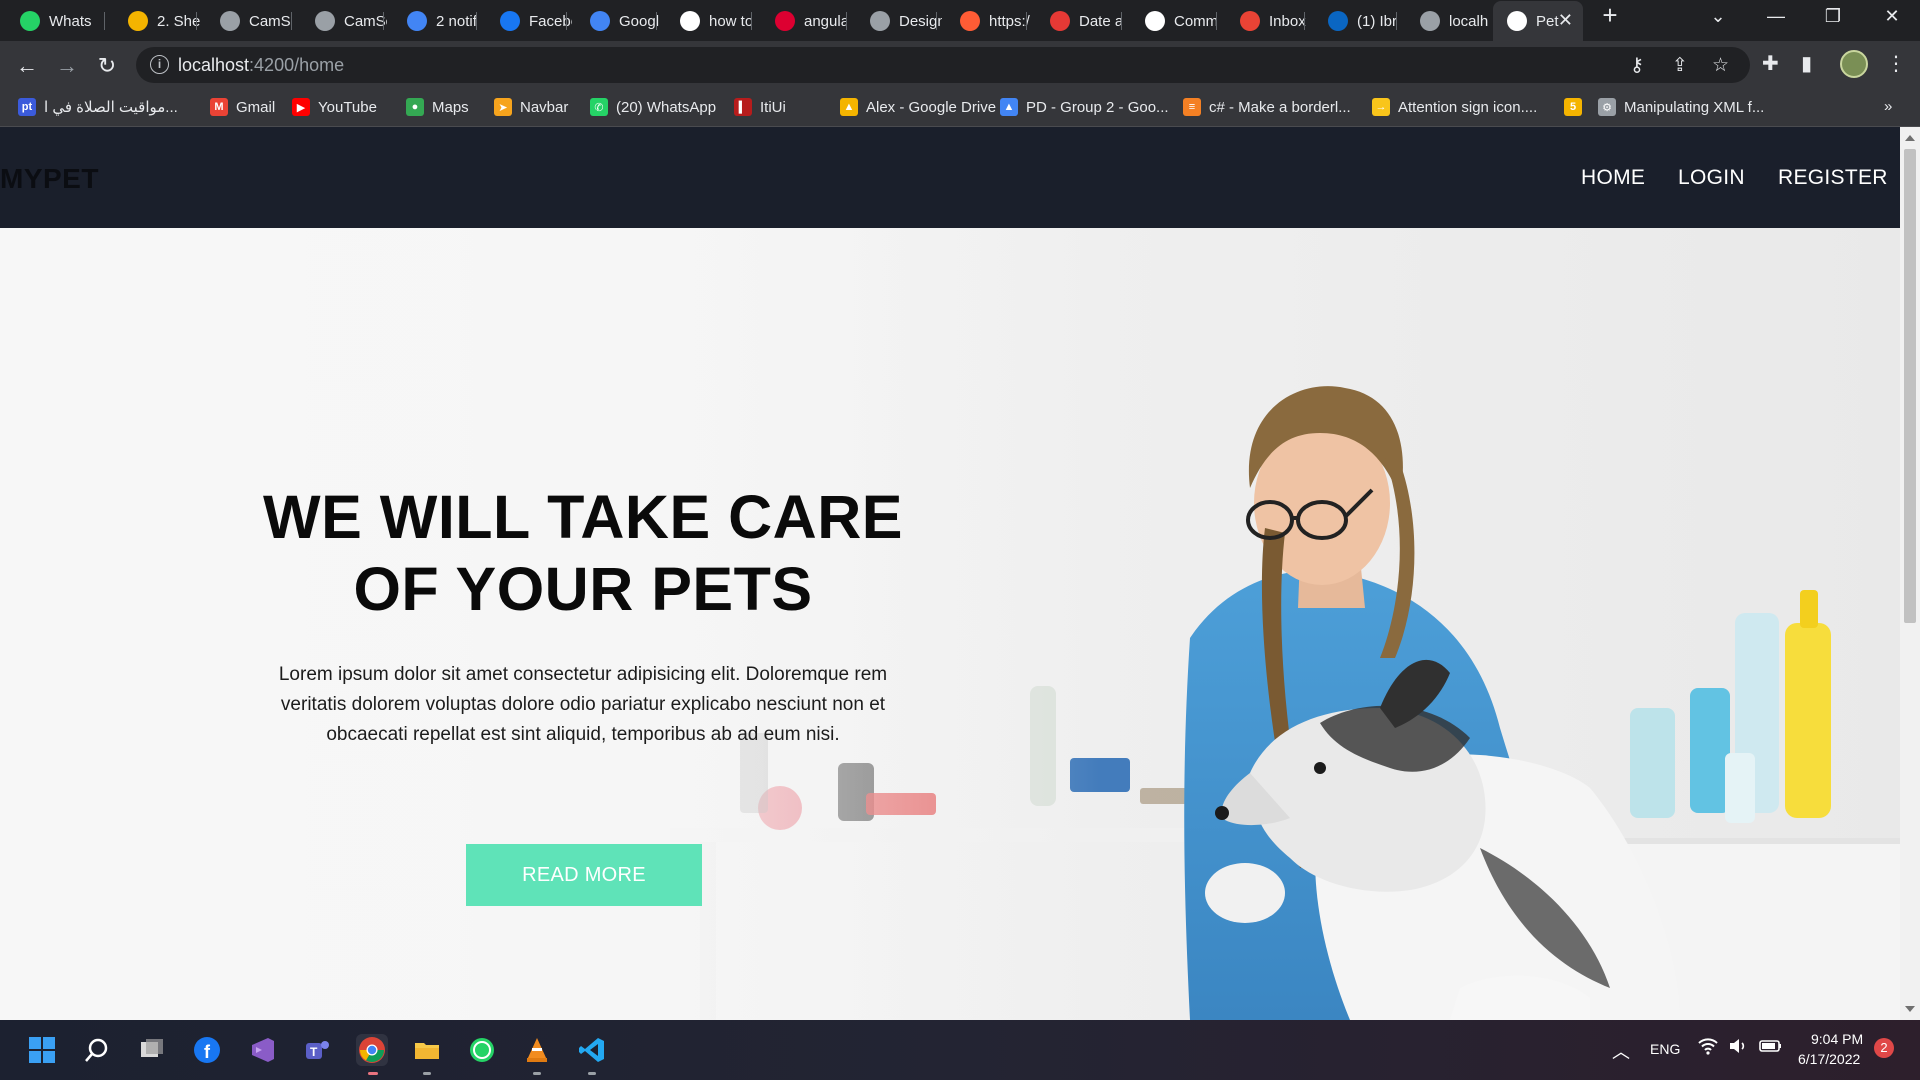 This screenshot has height=1080, width=1920. Describe the element at coordinates (690, 21) in the screenshot. I see `google-icon` at that location.